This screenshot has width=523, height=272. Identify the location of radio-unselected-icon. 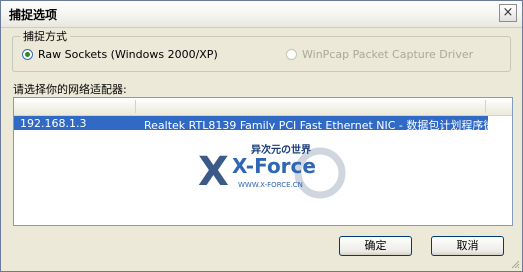
(291, 54).